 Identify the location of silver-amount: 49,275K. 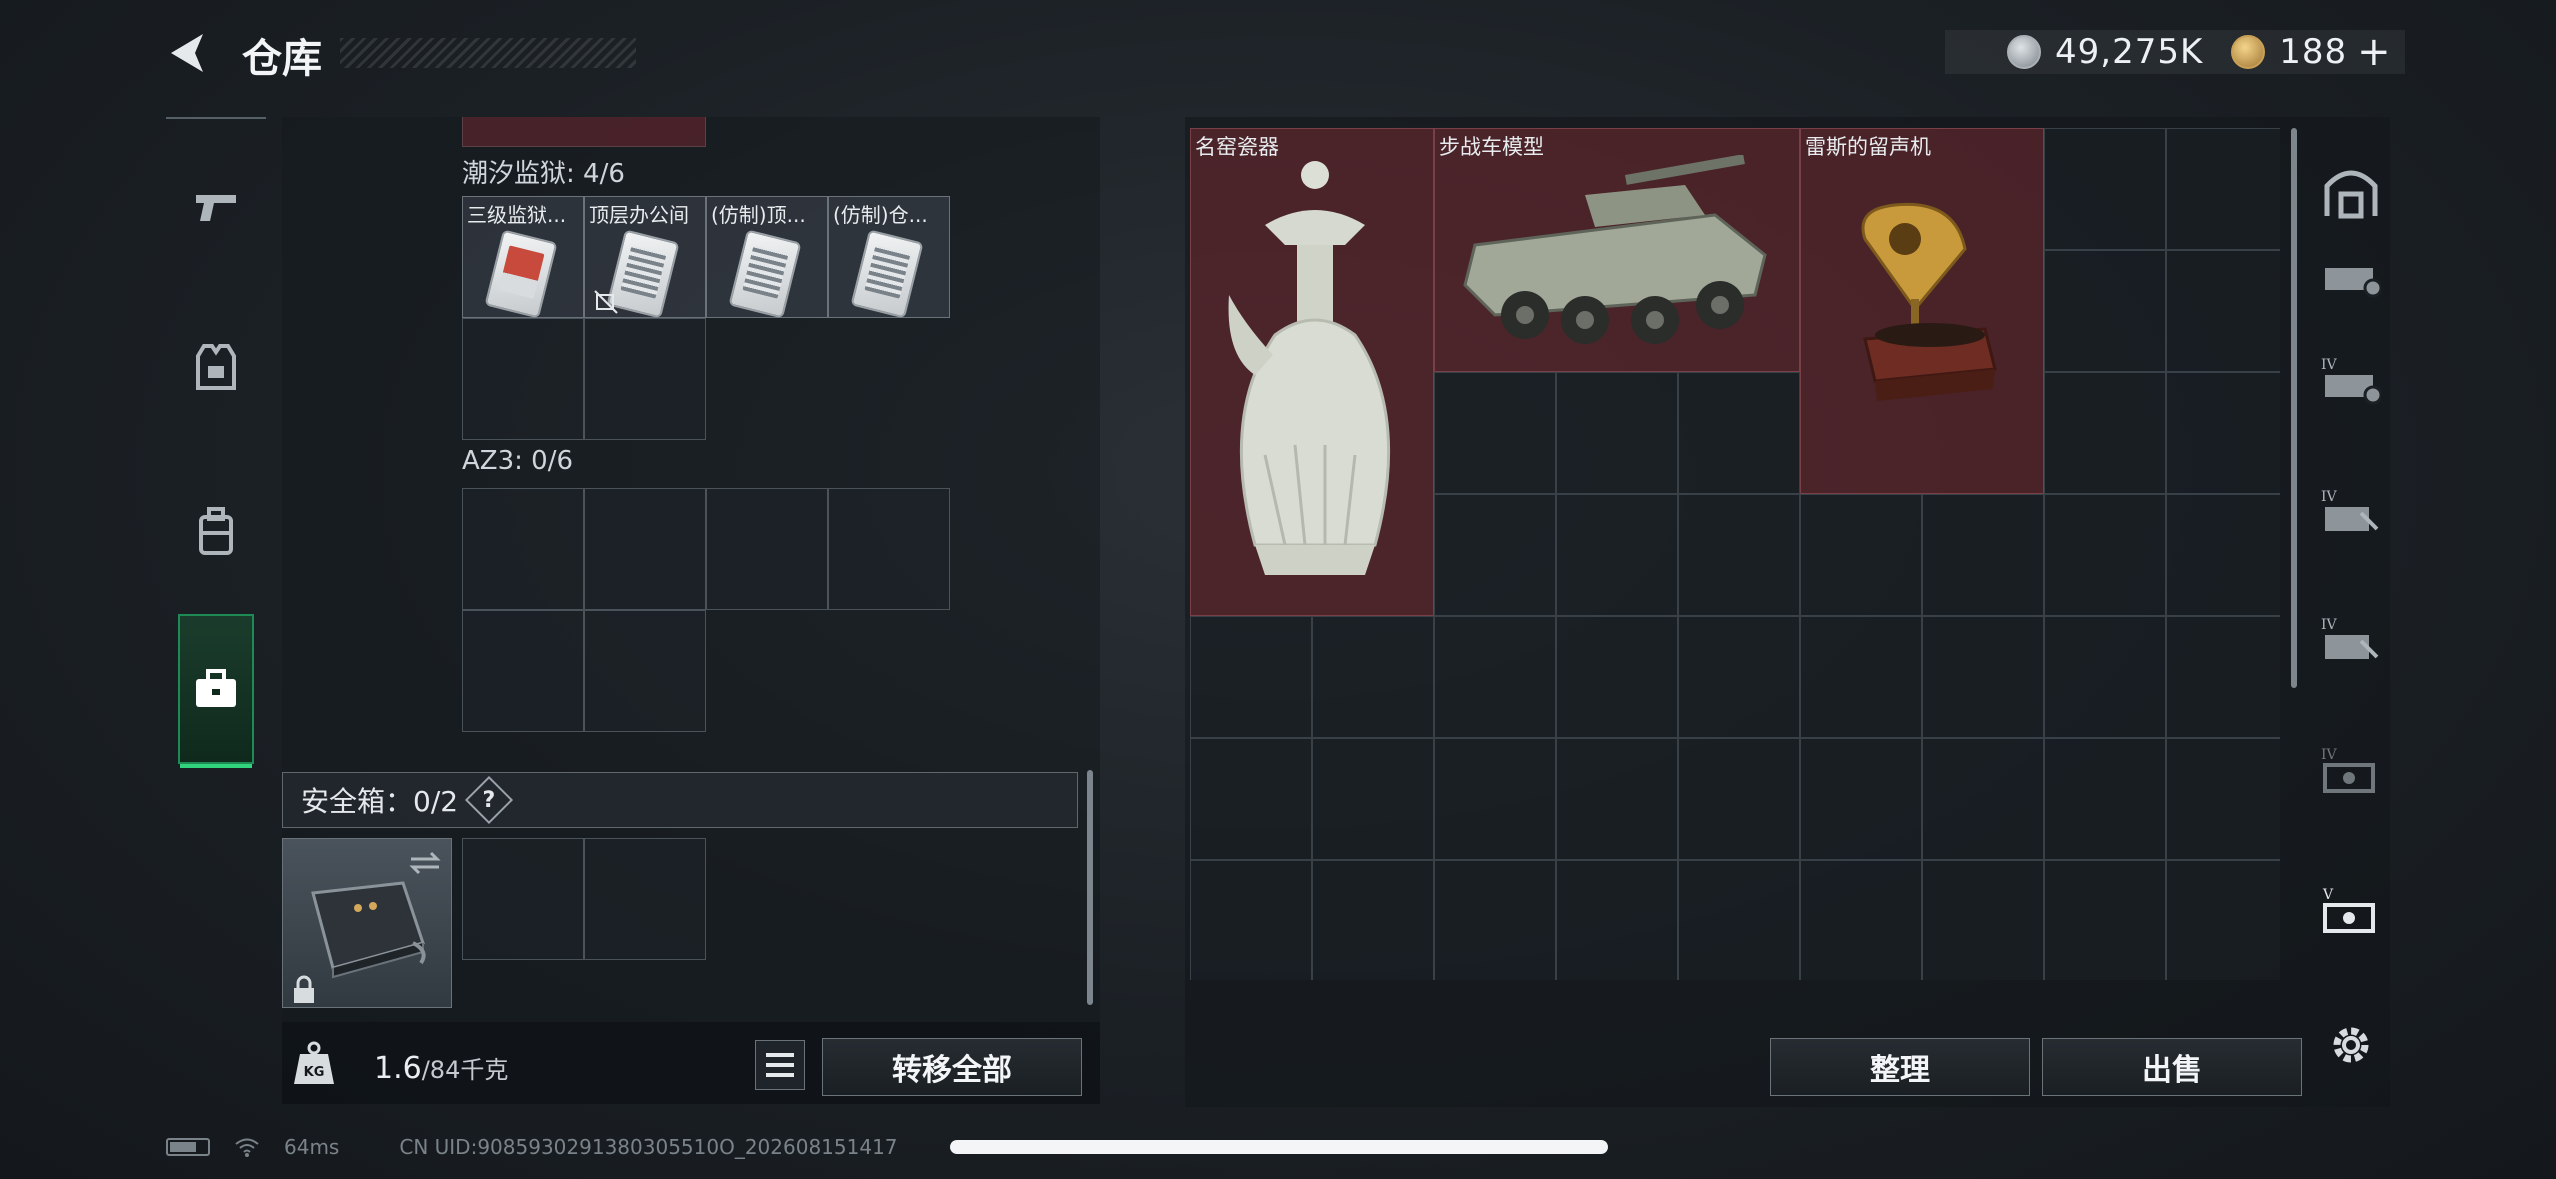
(2129, 52).